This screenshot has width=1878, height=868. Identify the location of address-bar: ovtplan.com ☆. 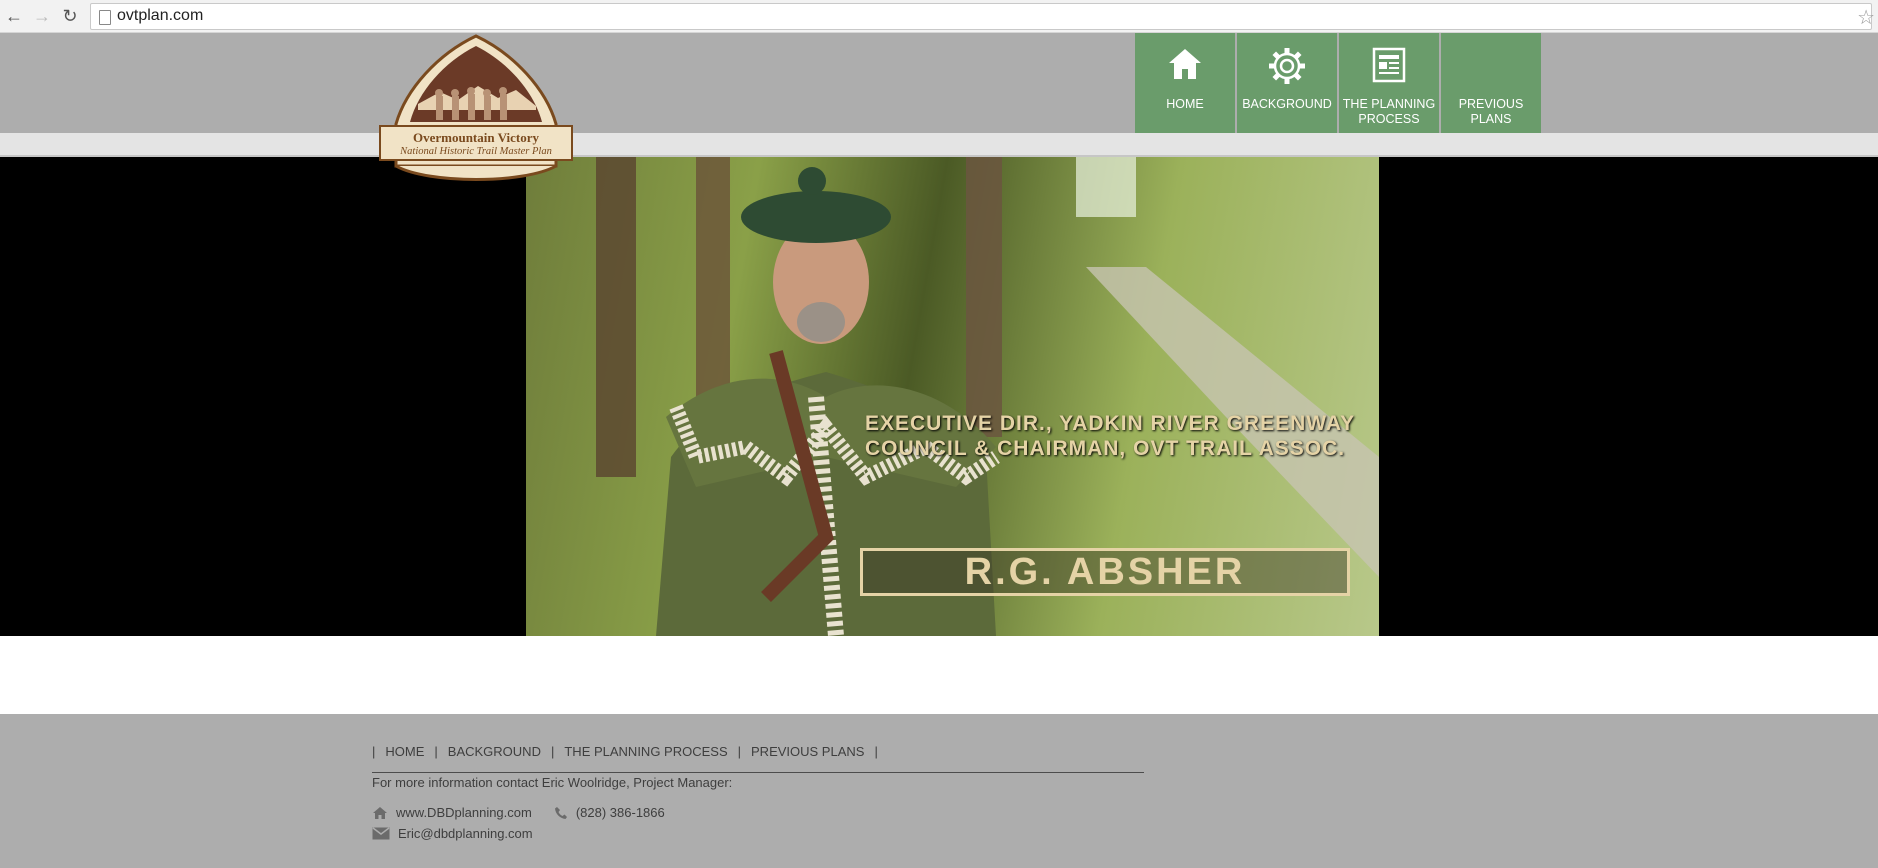
(982, 16).